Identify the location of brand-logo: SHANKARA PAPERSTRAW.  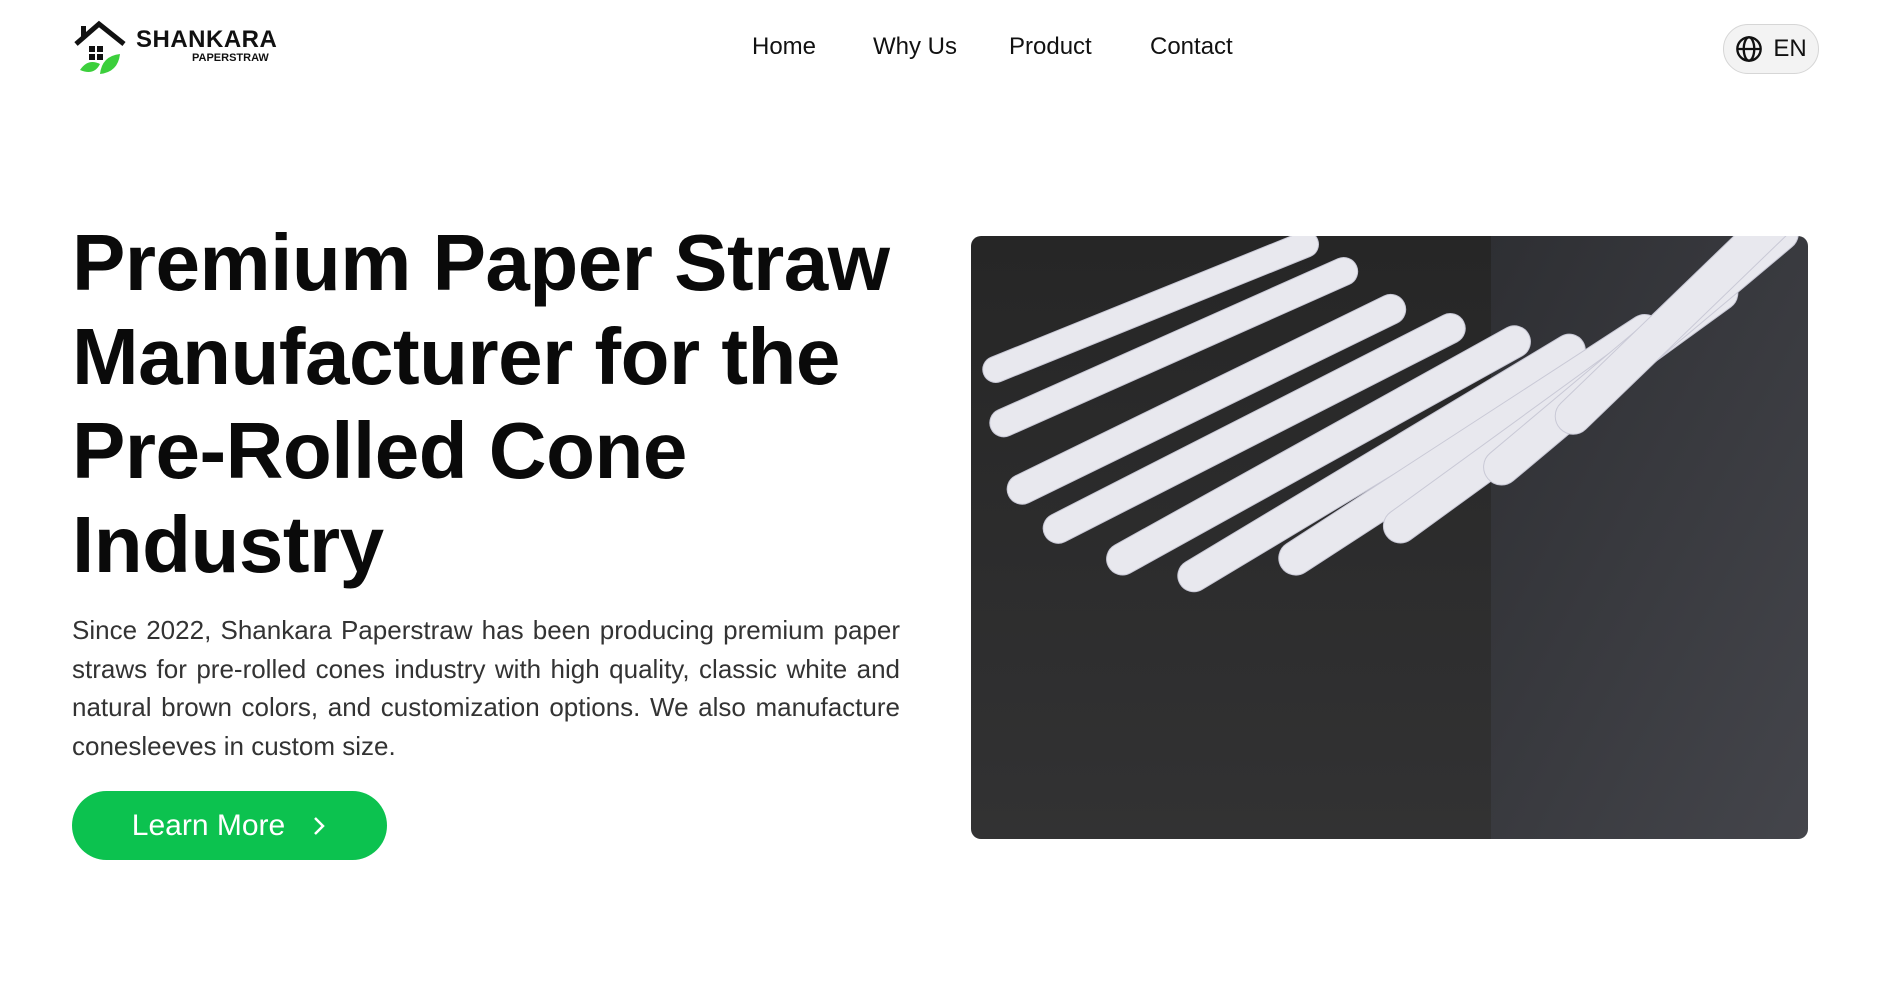
(177, 50).